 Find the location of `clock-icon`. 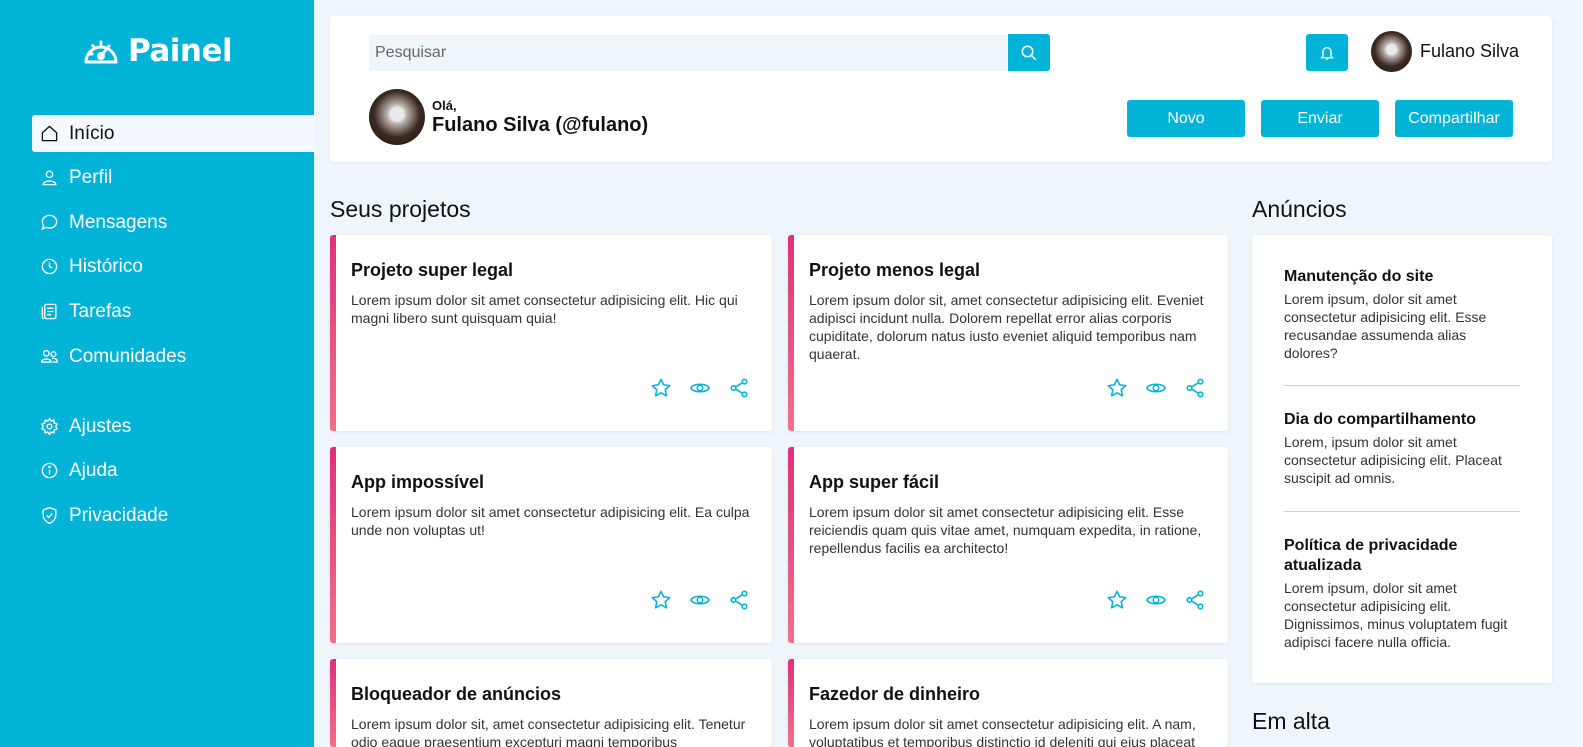

clock-icon is located at coordinates (49, 266).